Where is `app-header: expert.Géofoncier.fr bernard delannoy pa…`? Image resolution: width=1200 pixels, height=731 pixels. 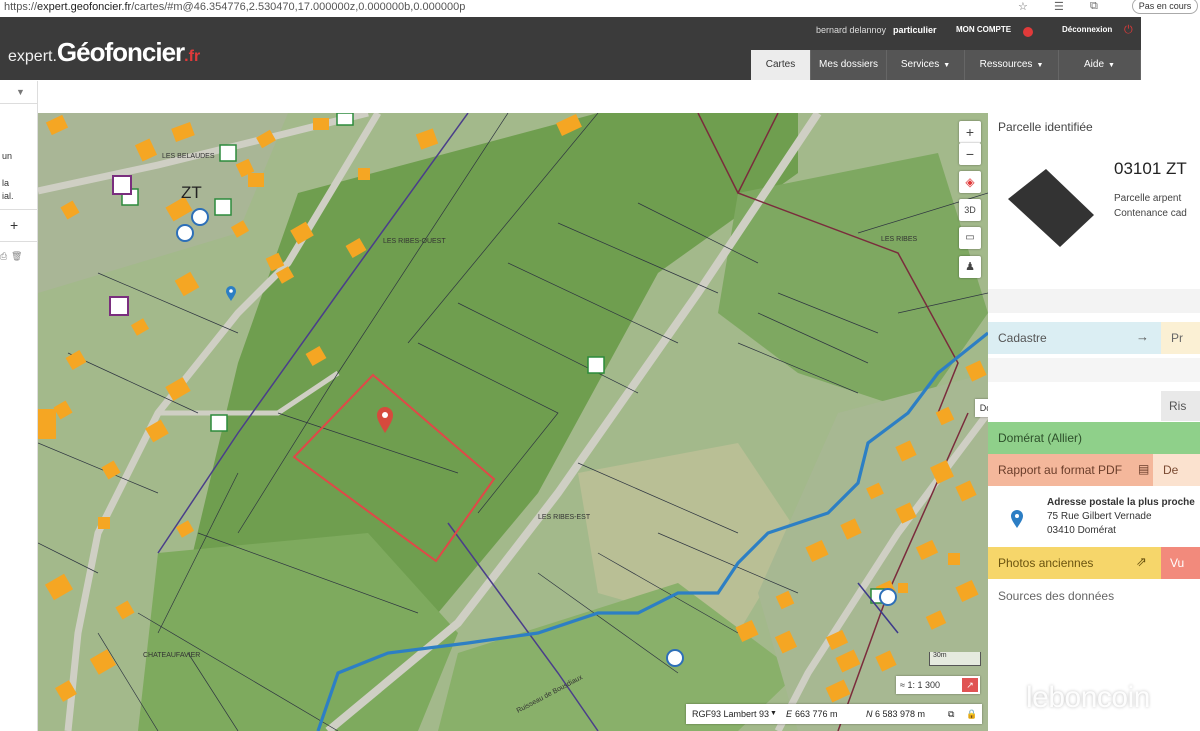
app-header: expert.Géofoncier.fr bernard delannoy pa… is located at coordinates (600, 49).